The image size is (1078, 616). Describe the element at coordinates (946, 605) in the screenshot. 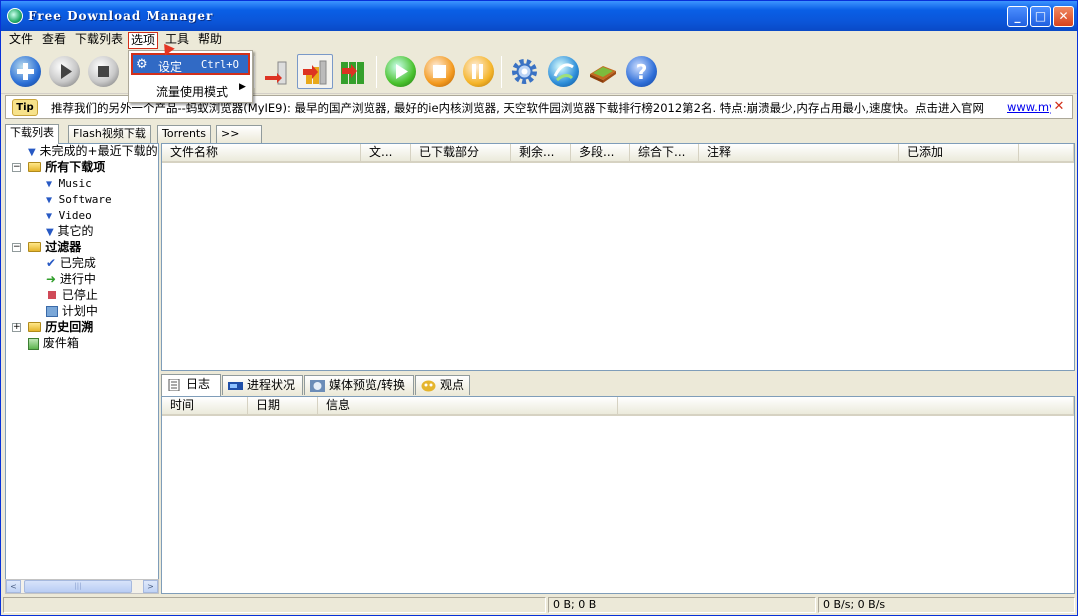

I see `status-speed: 0 B/s; 0 B/s` at that location.